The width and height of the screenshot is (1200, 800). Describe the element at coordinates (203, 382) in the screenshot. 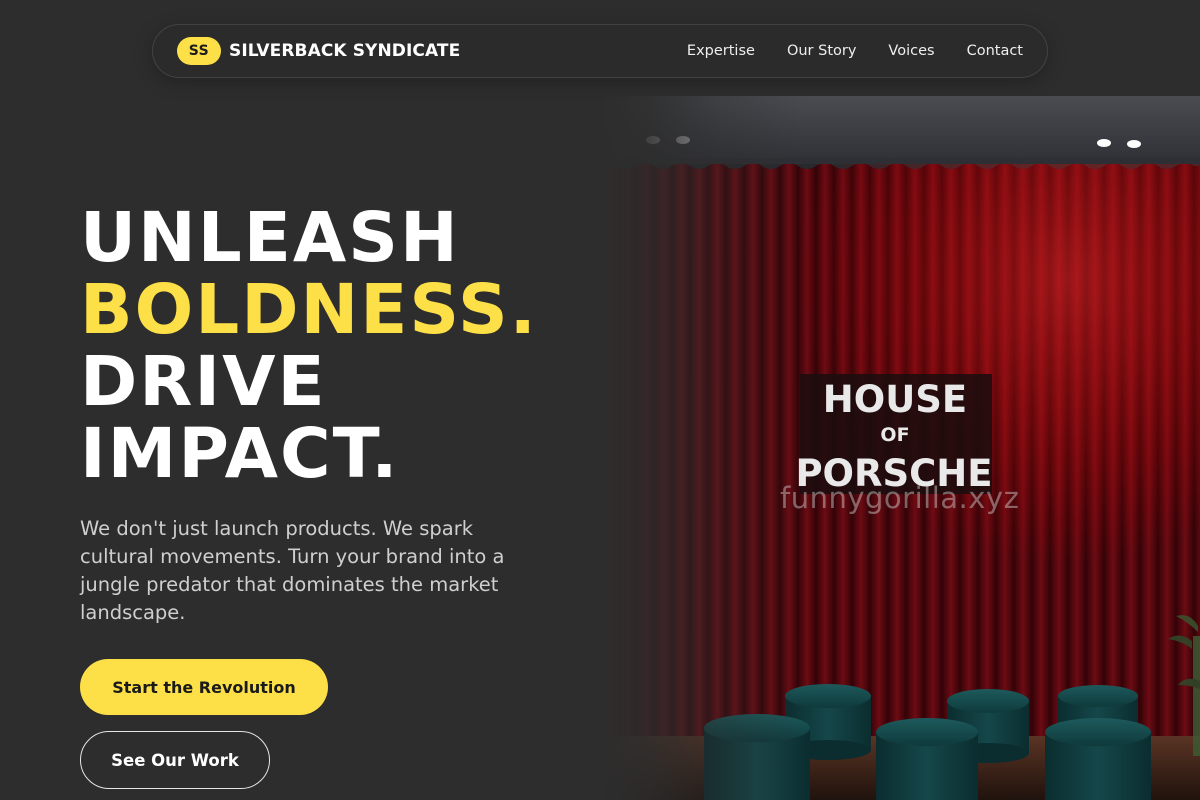

I see `headline-line-drive: DRIVE` at that location.